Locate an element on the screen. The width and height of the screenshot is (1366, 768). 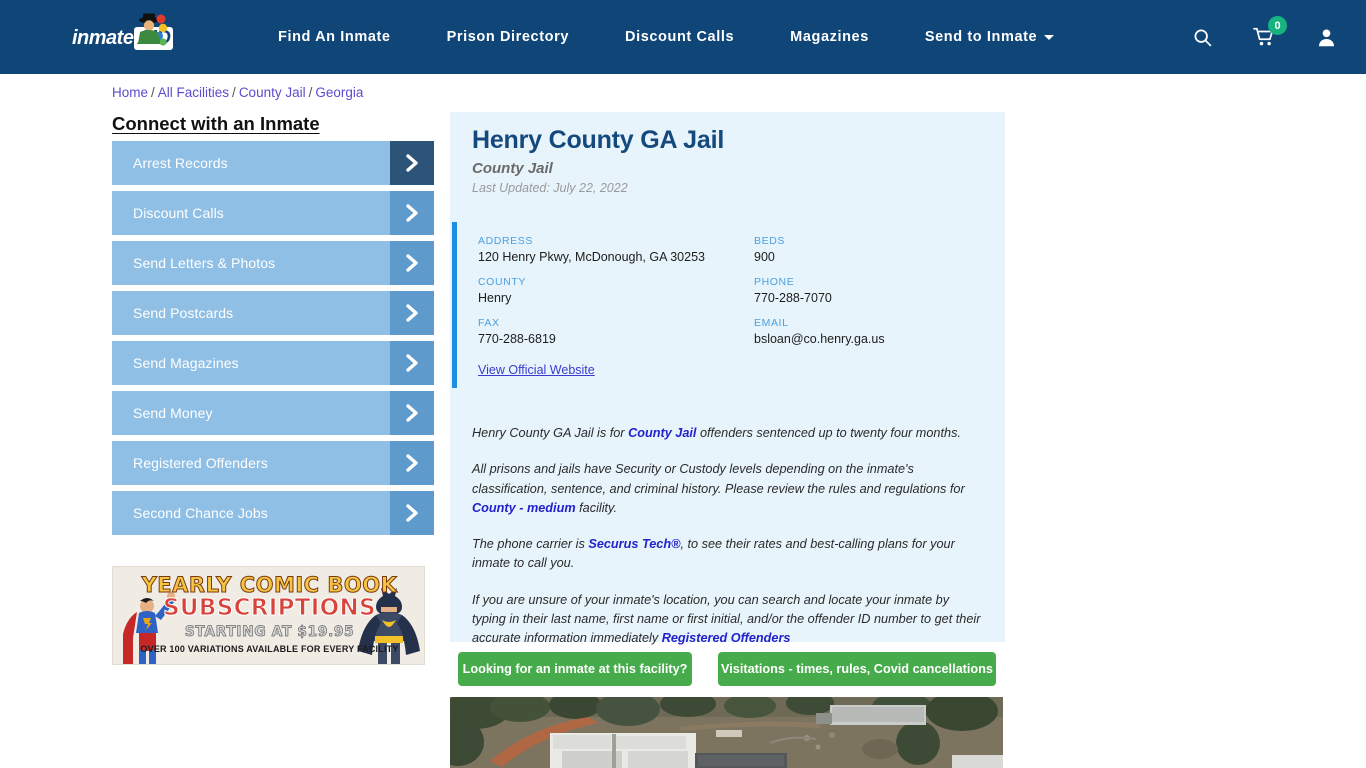
nav-label: Prison Directory is located at coordinates (508, 37).